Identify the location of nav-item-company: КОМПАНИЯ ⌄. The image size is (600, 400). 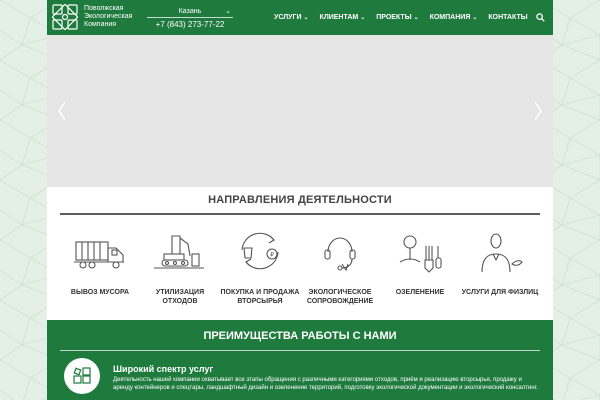
(454, 17).